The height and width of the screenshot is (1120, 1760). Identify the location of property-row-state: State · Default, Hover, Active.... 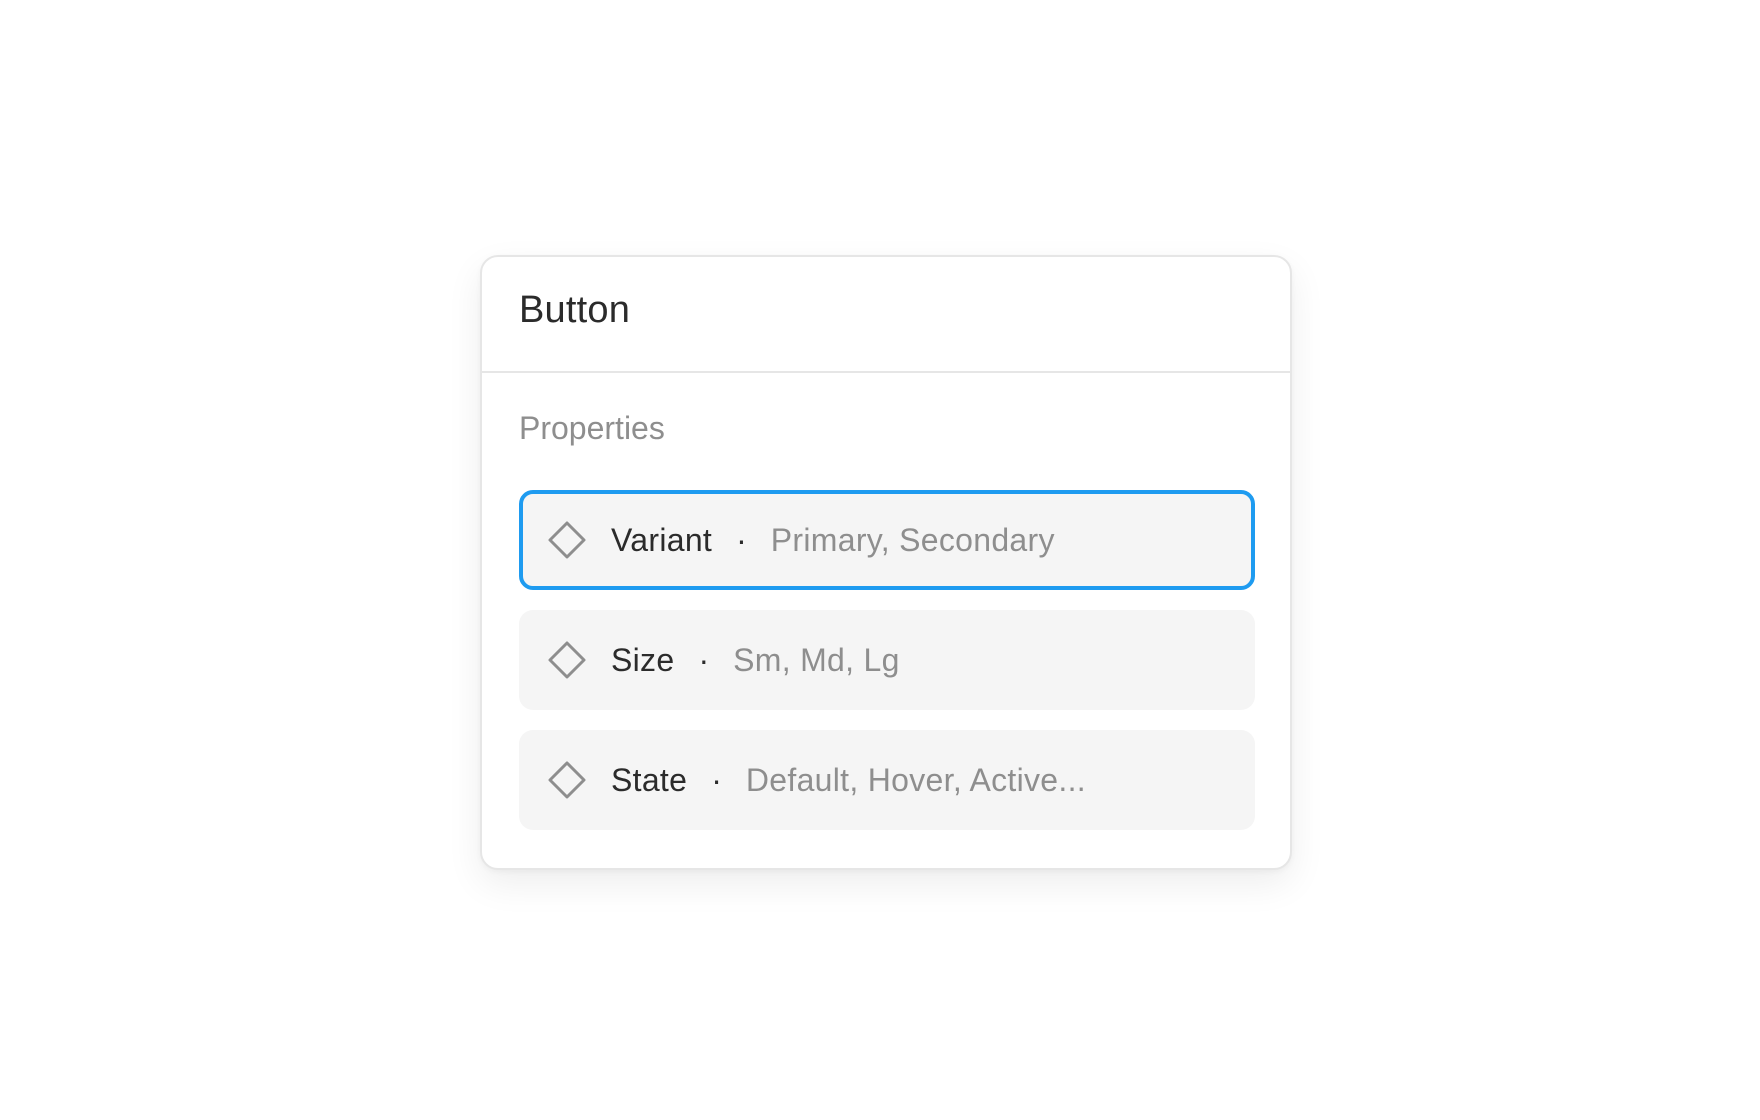
(887, 780).